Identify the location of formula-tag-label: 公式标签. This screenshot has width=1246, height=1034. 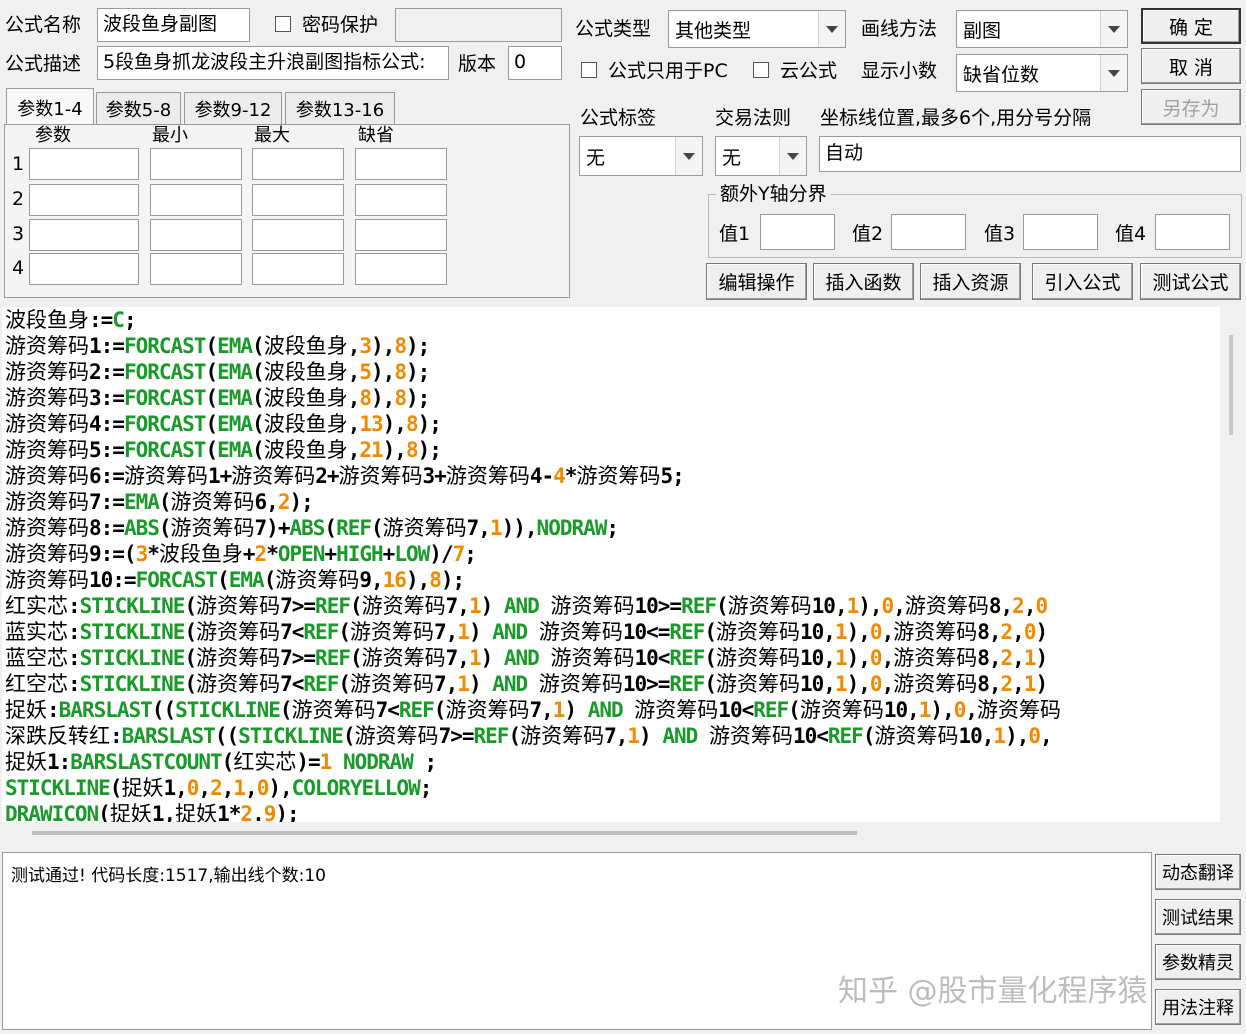
(618, 118).